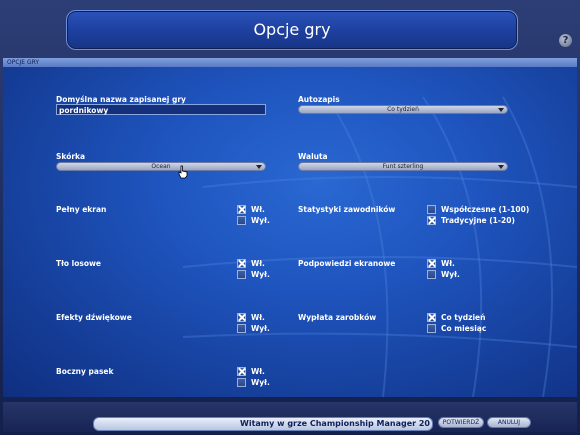  What do you see at coordinates (319, 99) in the screenshot?
I see `autosave-label: Autozapis` at bounding box center [319, 99].